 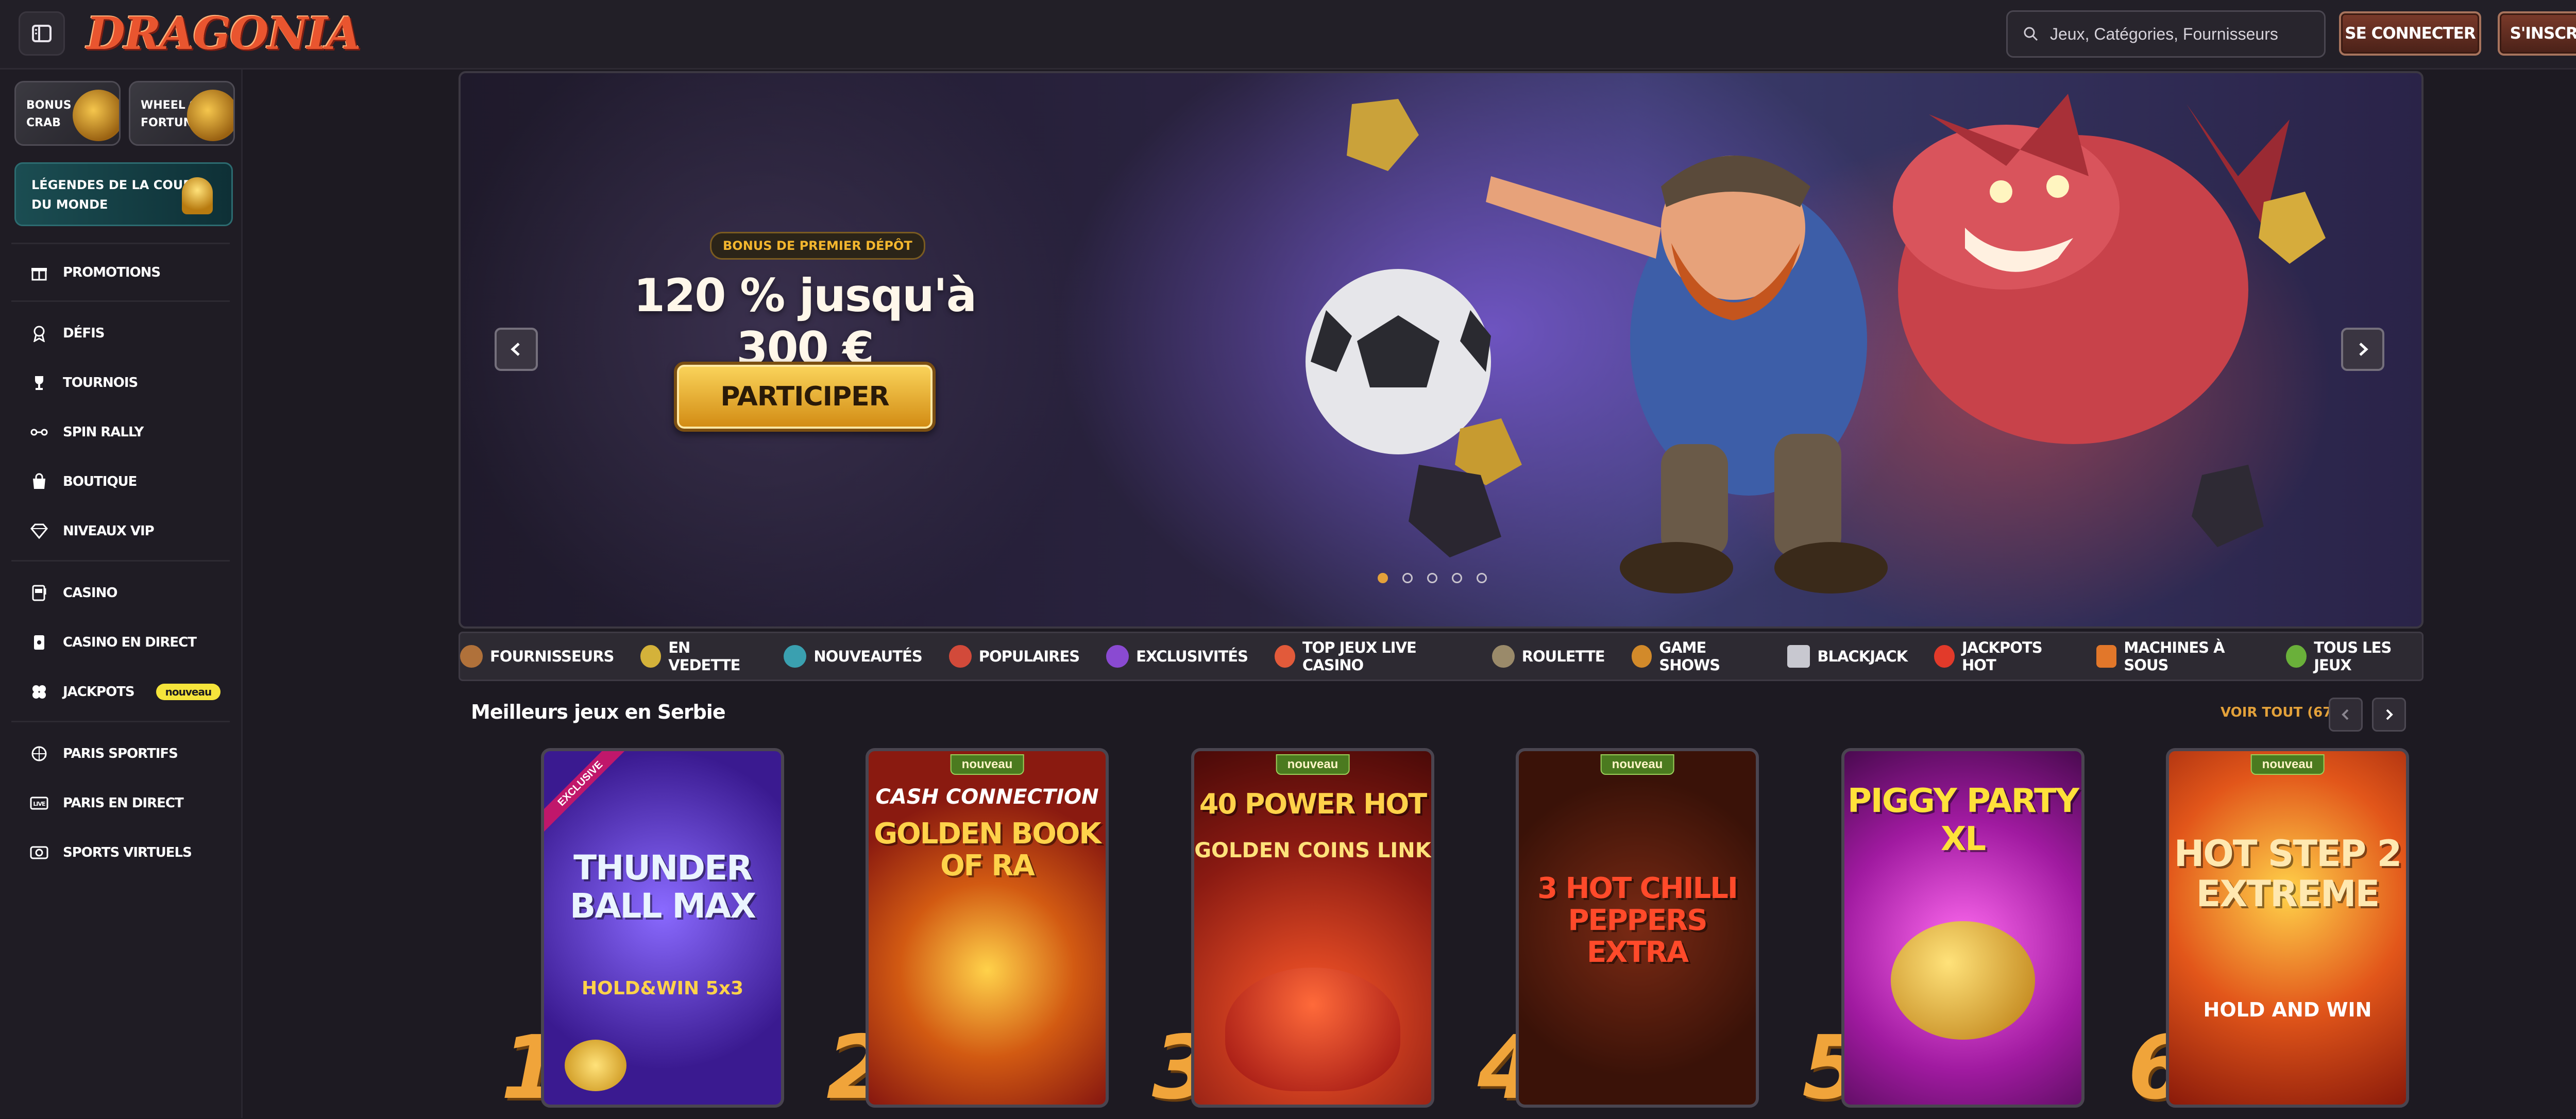 I want to click on category-exclusivites: EXCLUSIVITÉS, so click(x=1177, y=656).